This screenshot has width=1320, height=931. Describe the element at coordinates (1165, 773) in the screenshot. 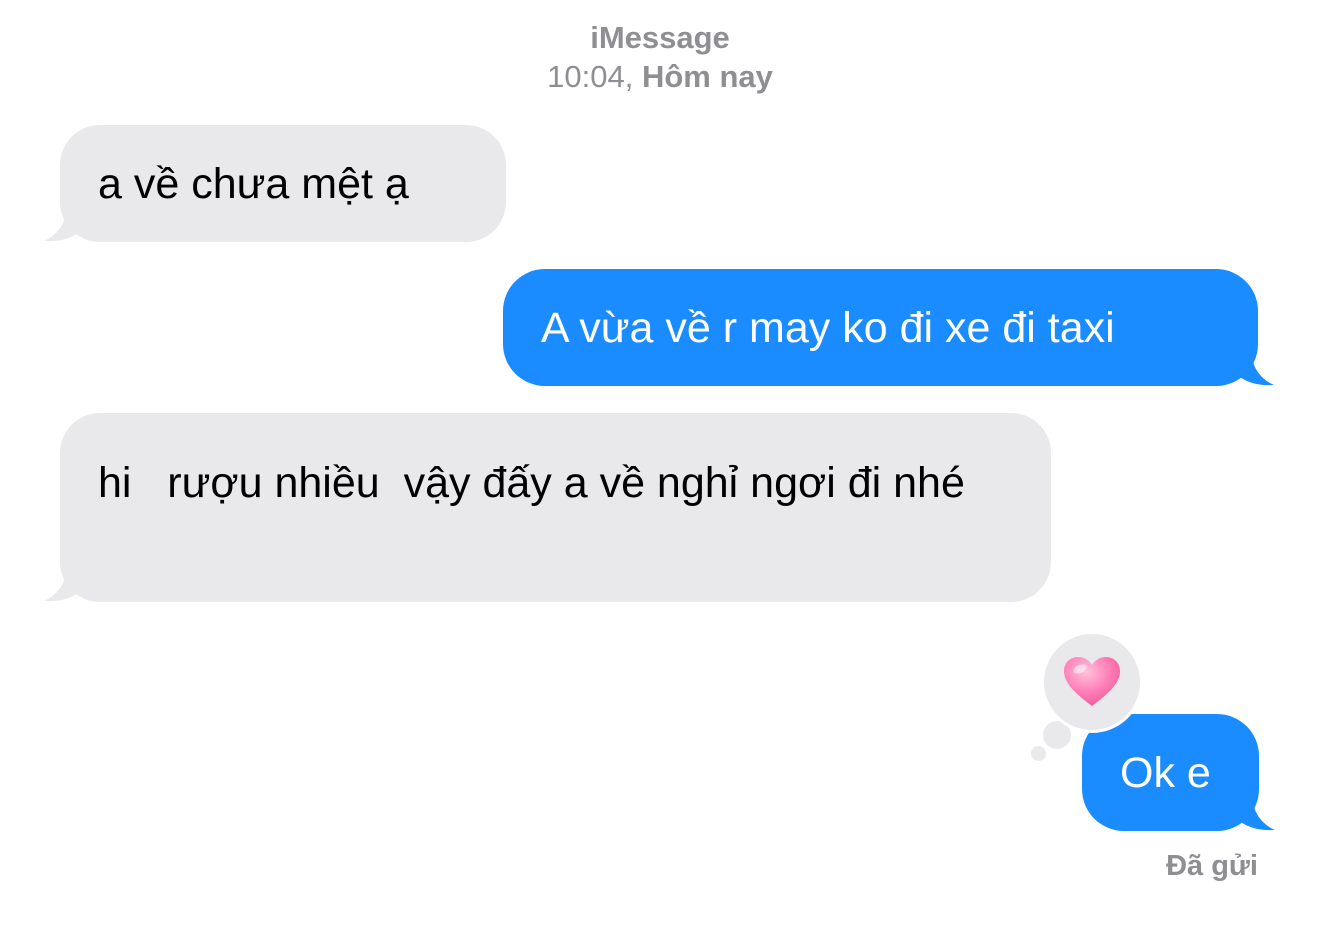

I see `message-text: Ok e` at that location.